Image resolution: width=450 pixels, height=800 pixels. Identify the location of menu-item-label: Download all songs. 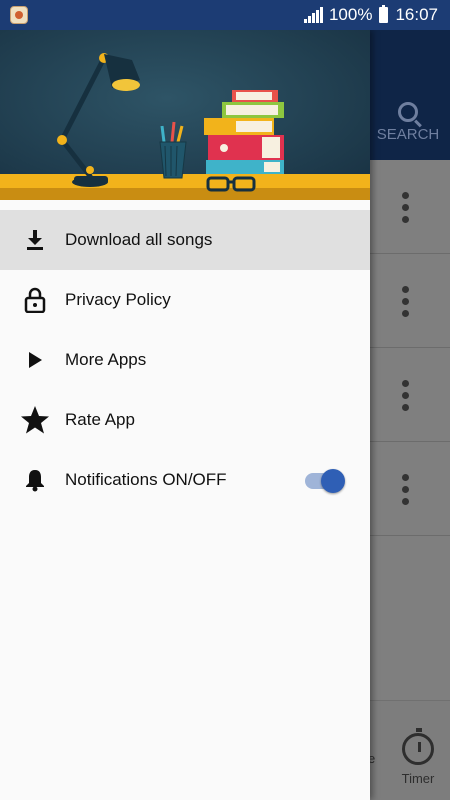
(139, 239).